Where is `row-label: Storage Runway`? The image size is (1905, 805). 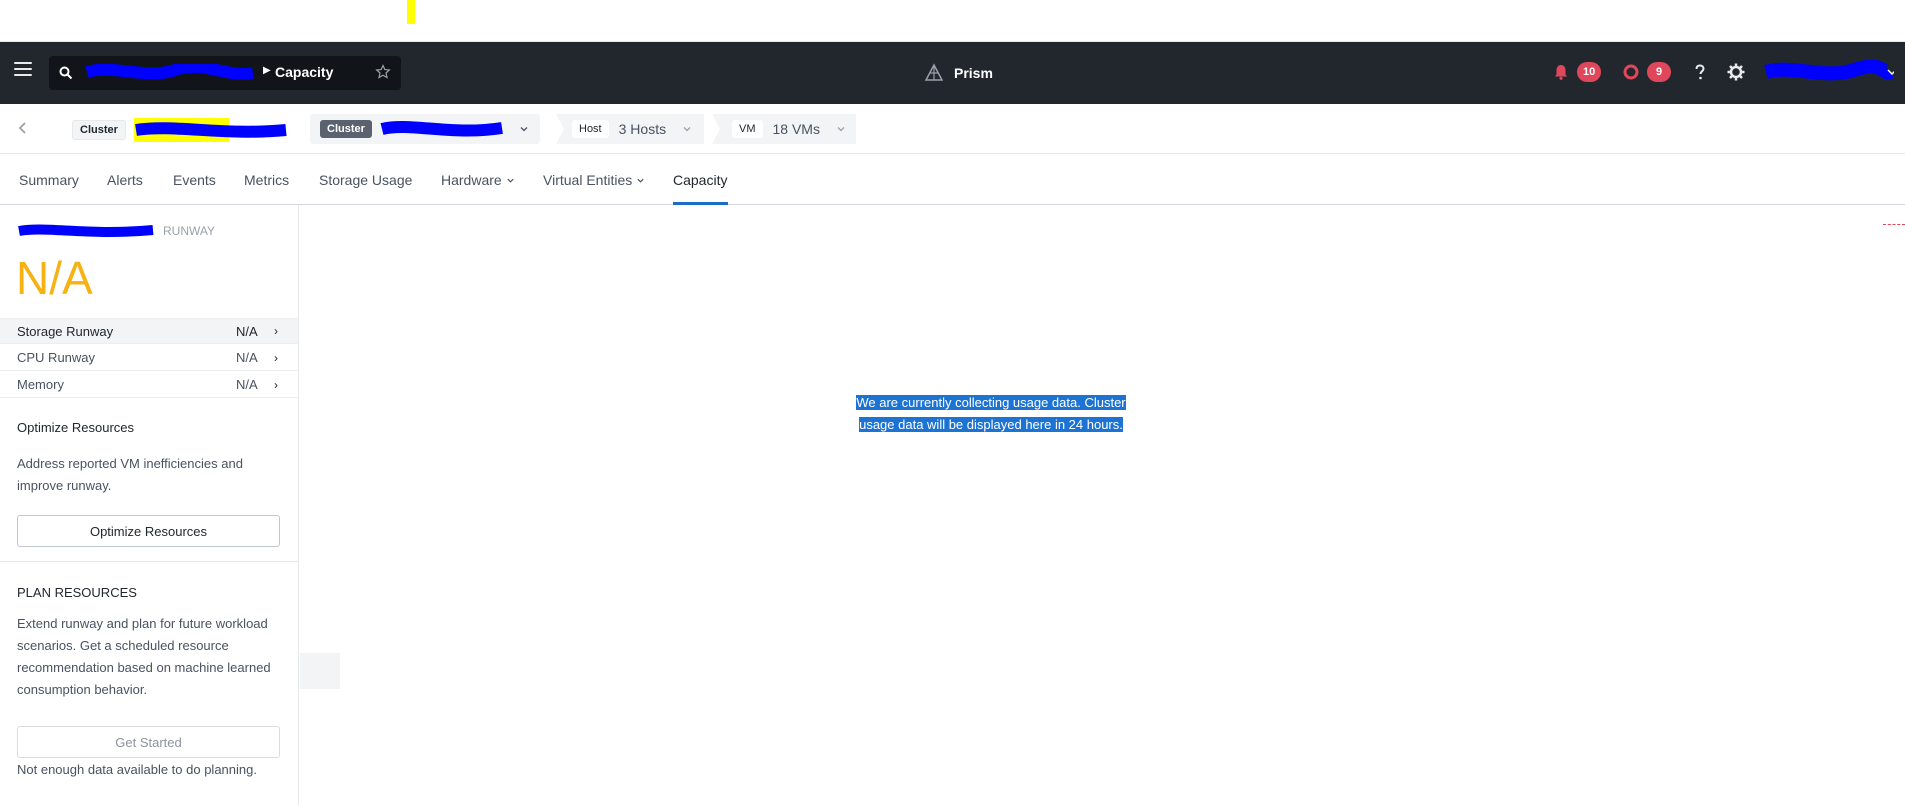
row-label: Storage Runway is located at coordinates (65, 331).